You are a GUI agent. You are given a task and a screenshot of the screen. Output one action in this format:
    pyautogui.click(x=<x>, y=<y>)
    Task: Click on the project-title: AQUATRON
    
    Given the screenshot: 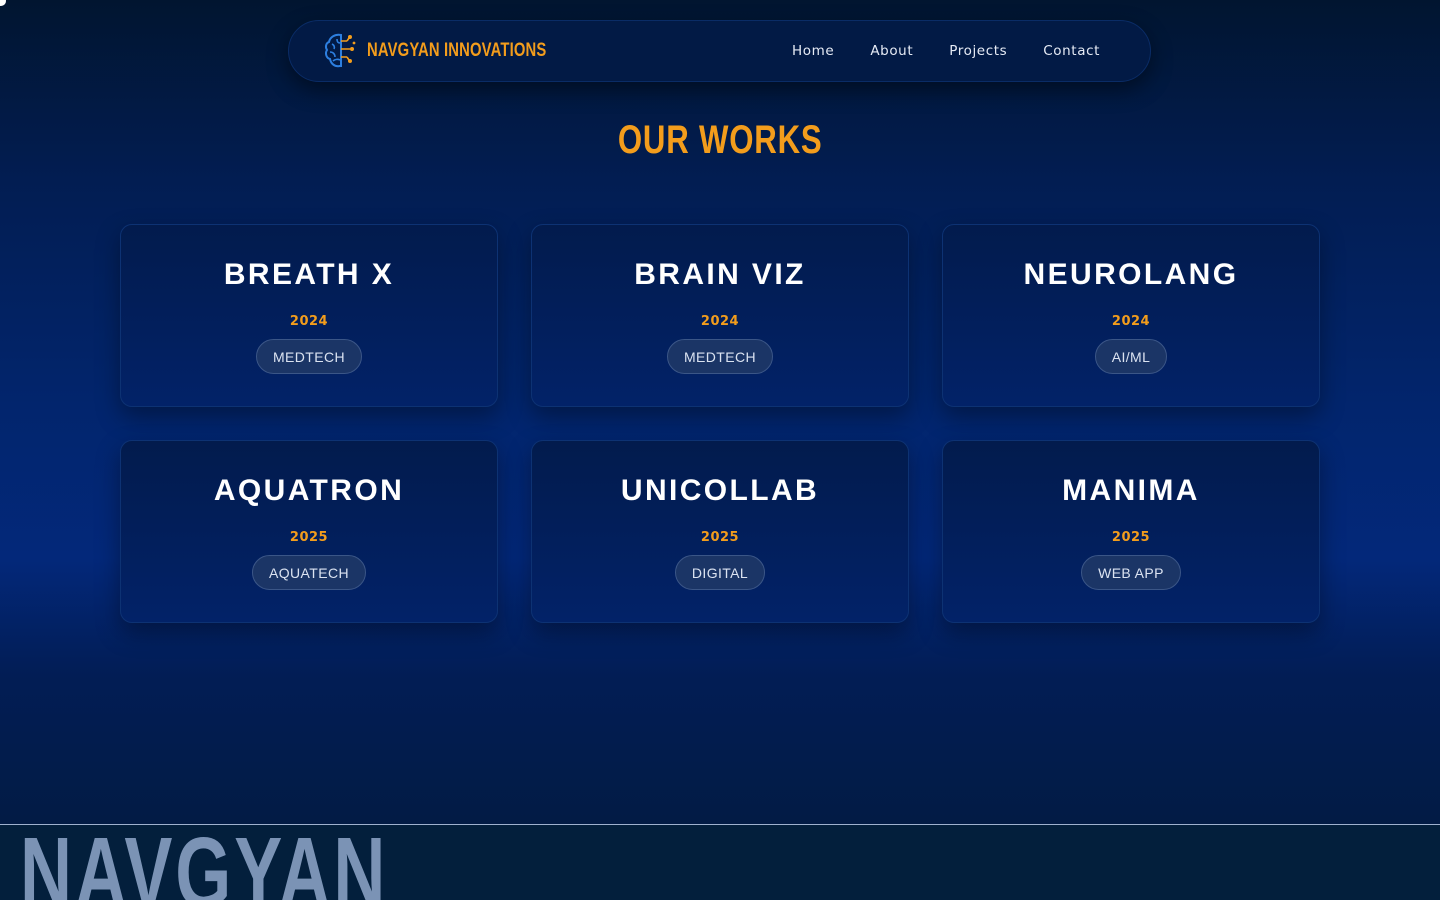 What is the action you would take?
    pyautogui.click(x=309, y=490)
    